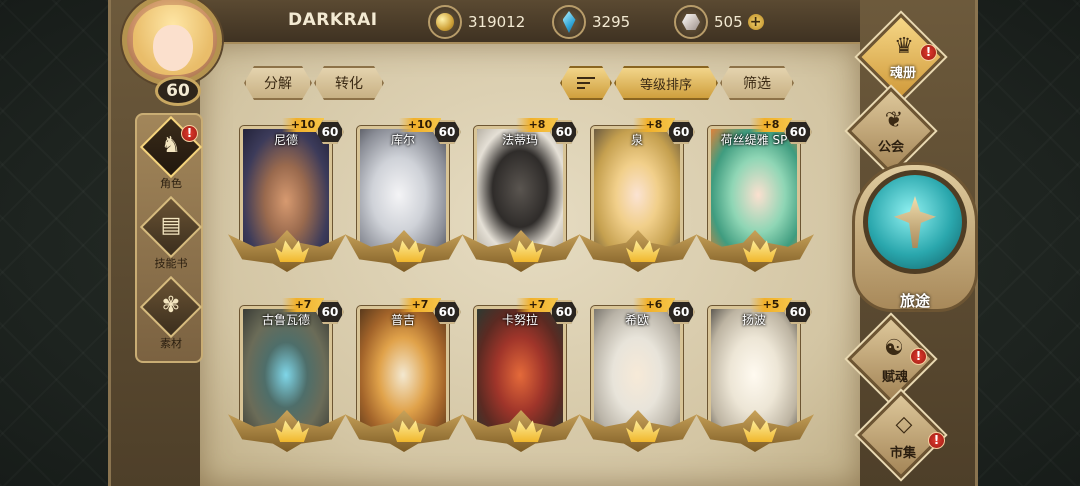  I want to click on nav-soul-book: ♛ ! 魂册, so click(903, 57).